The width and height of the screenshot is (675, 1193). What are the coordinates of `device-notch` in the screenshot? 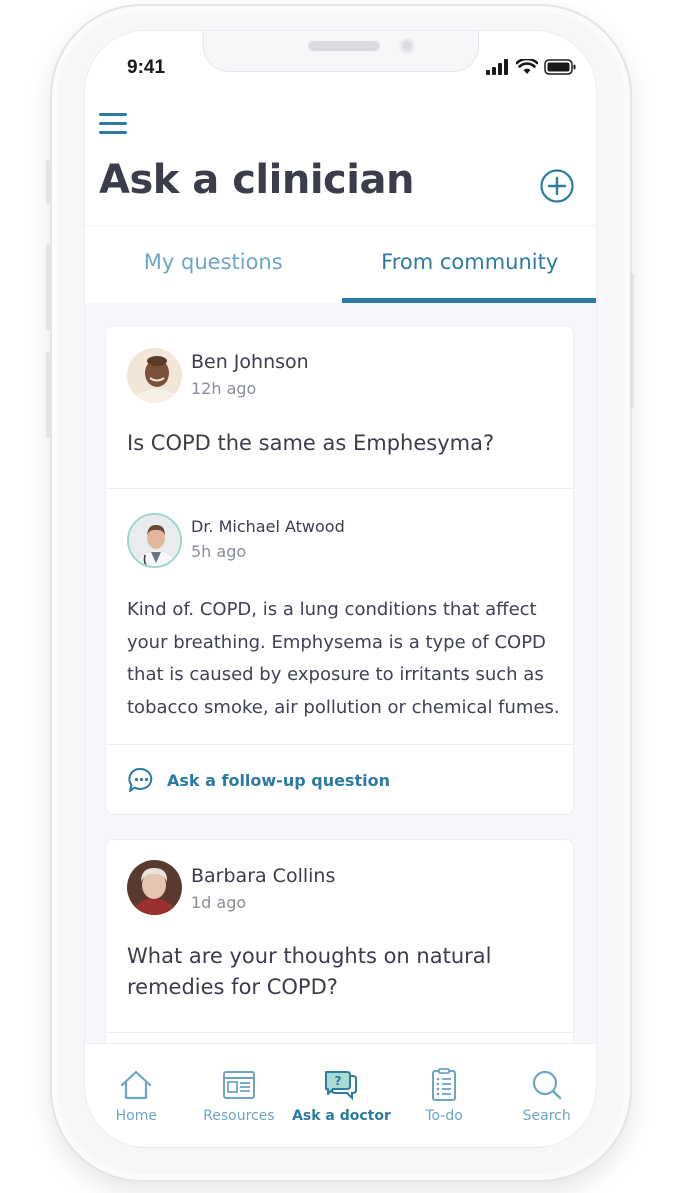 It's located at (341, 51).